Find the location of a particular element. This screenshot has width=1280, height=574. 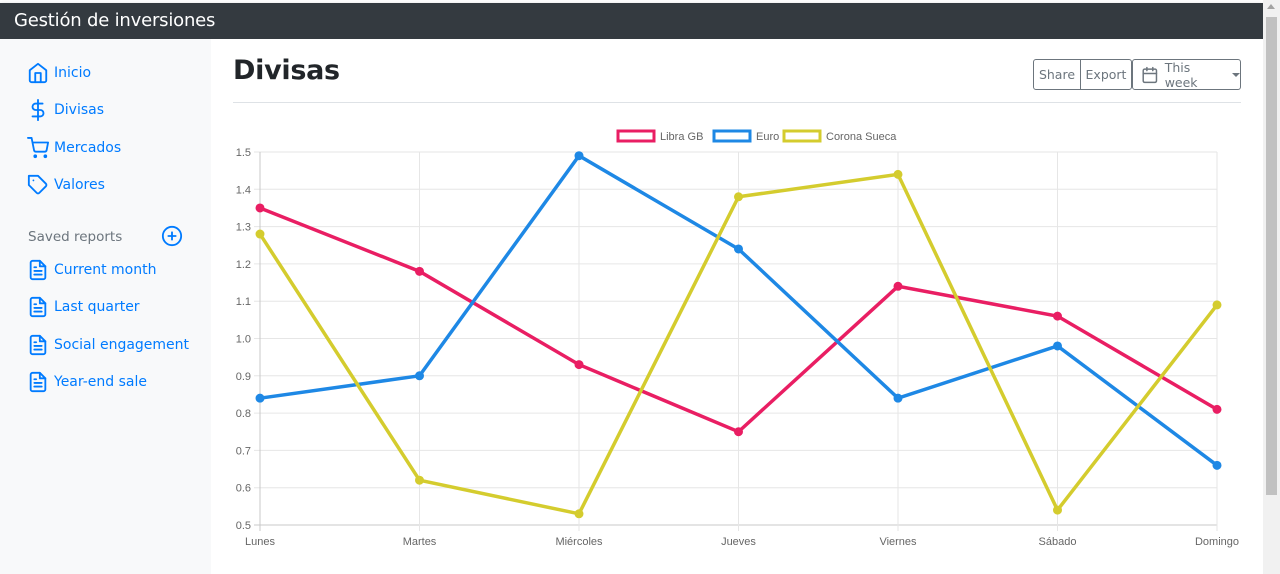

x-tick-label: Martes is located at coordinates (420, 542).